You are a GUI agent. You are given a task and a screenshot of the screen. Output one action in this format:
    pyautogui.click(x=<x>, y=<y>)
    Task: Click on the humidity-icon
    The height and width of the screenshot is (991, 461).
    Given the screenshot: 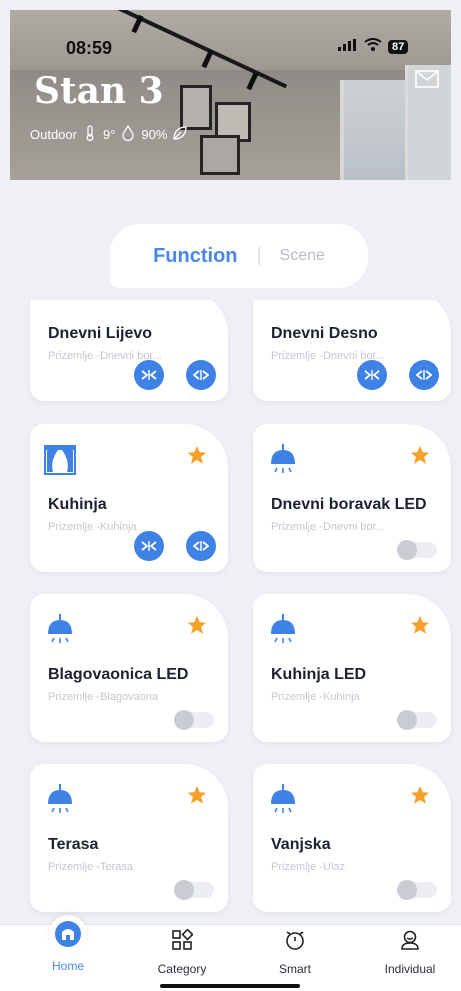 What is the action you would take?
    pyautogui.click(x=128, y=134)
    